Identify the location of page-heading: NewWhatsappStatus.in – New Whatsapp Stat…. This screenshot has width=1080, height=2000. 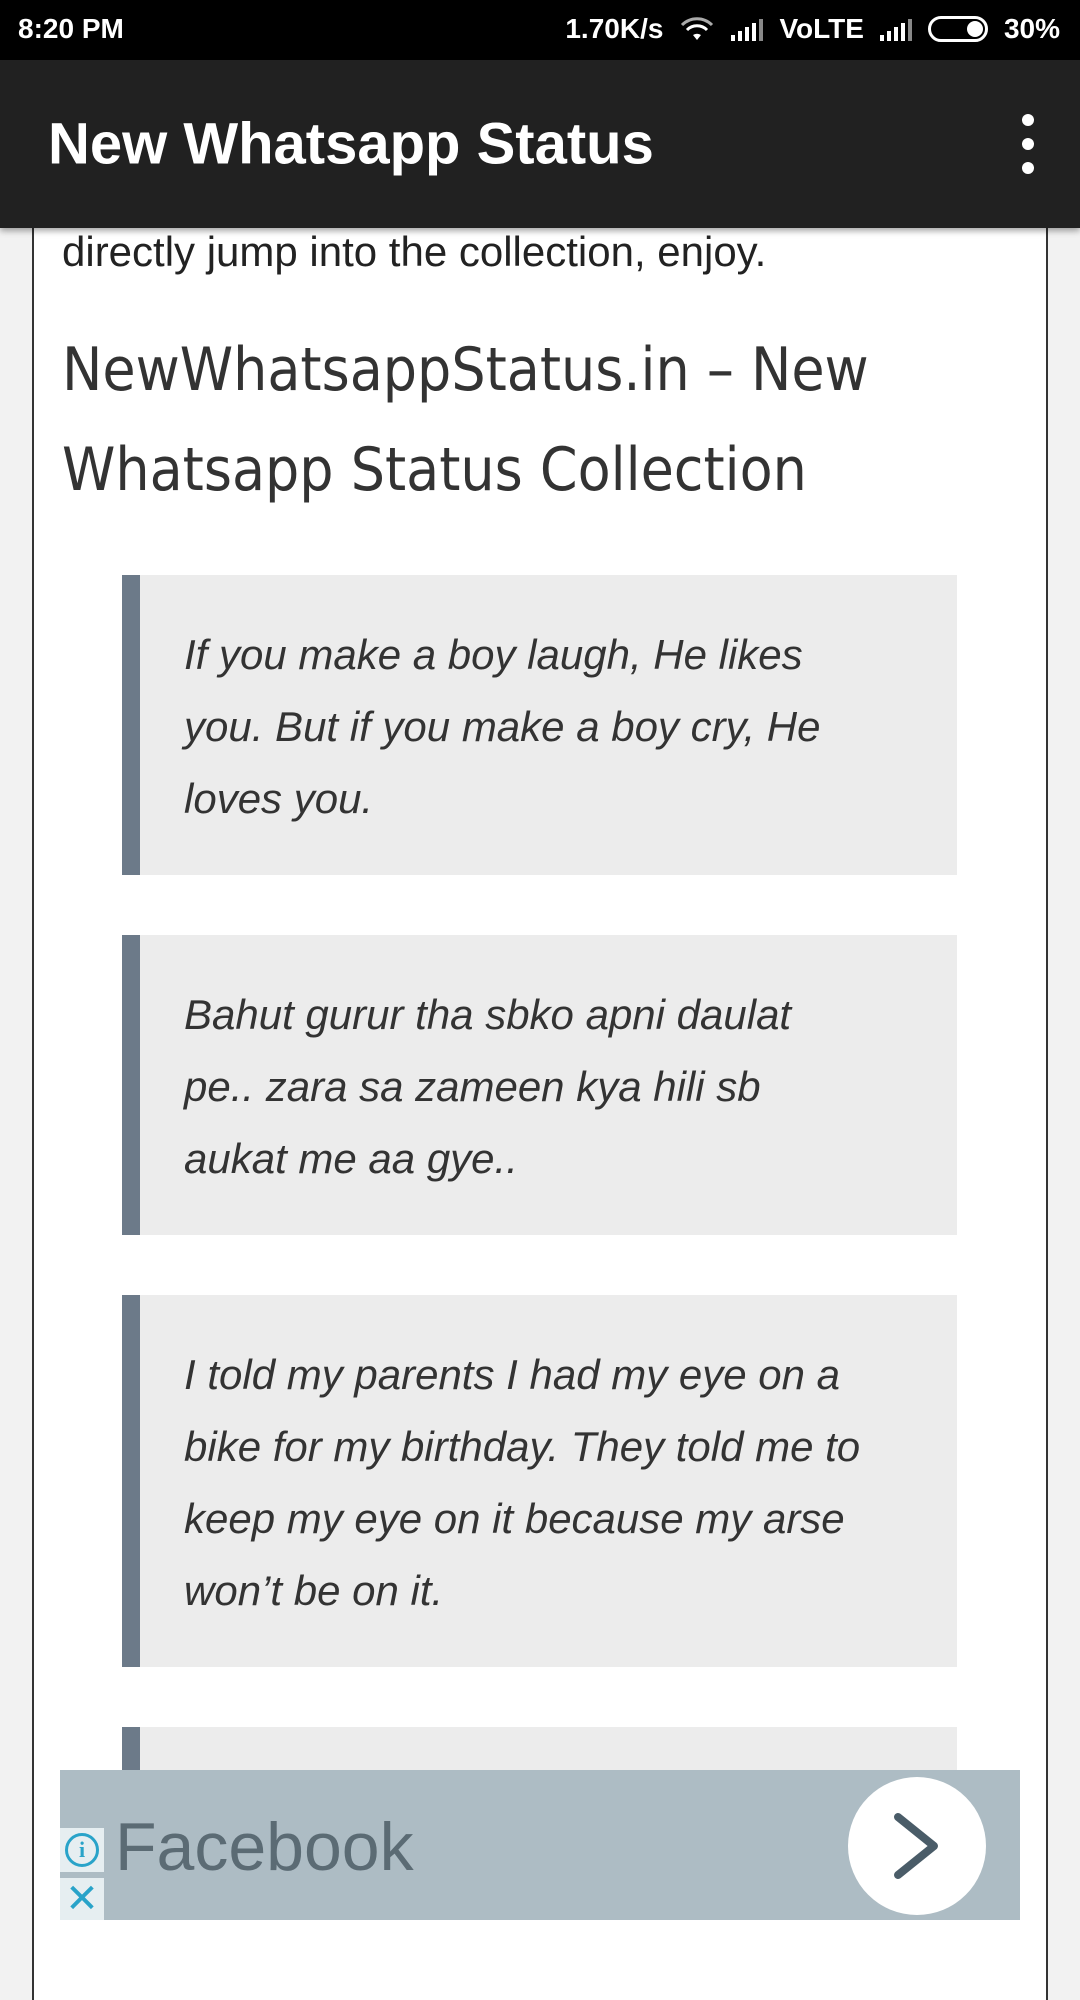
(522, 420).